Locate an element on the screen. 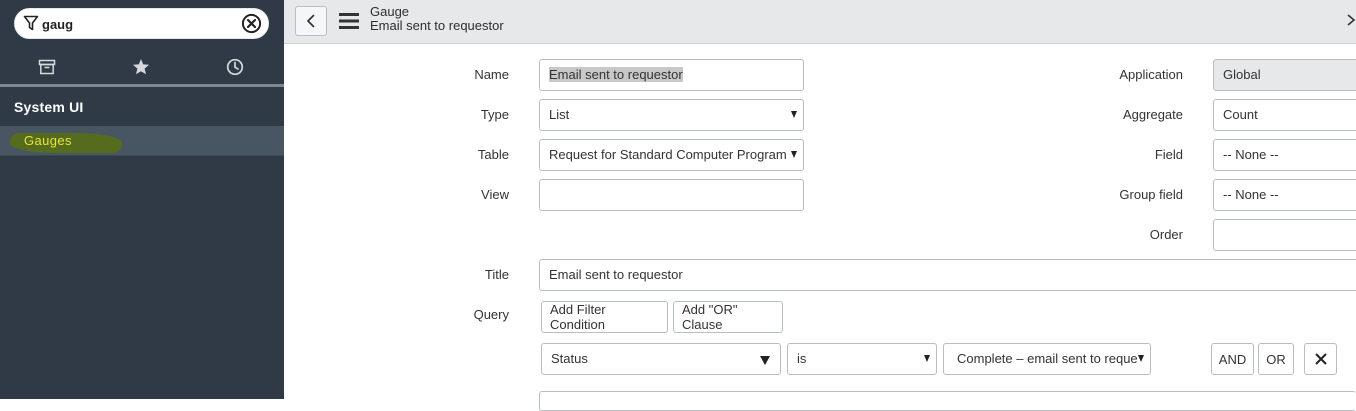 This screenshot has height=411, width=1356. hamburger-menu-icon is located at coordinates (349, 21).